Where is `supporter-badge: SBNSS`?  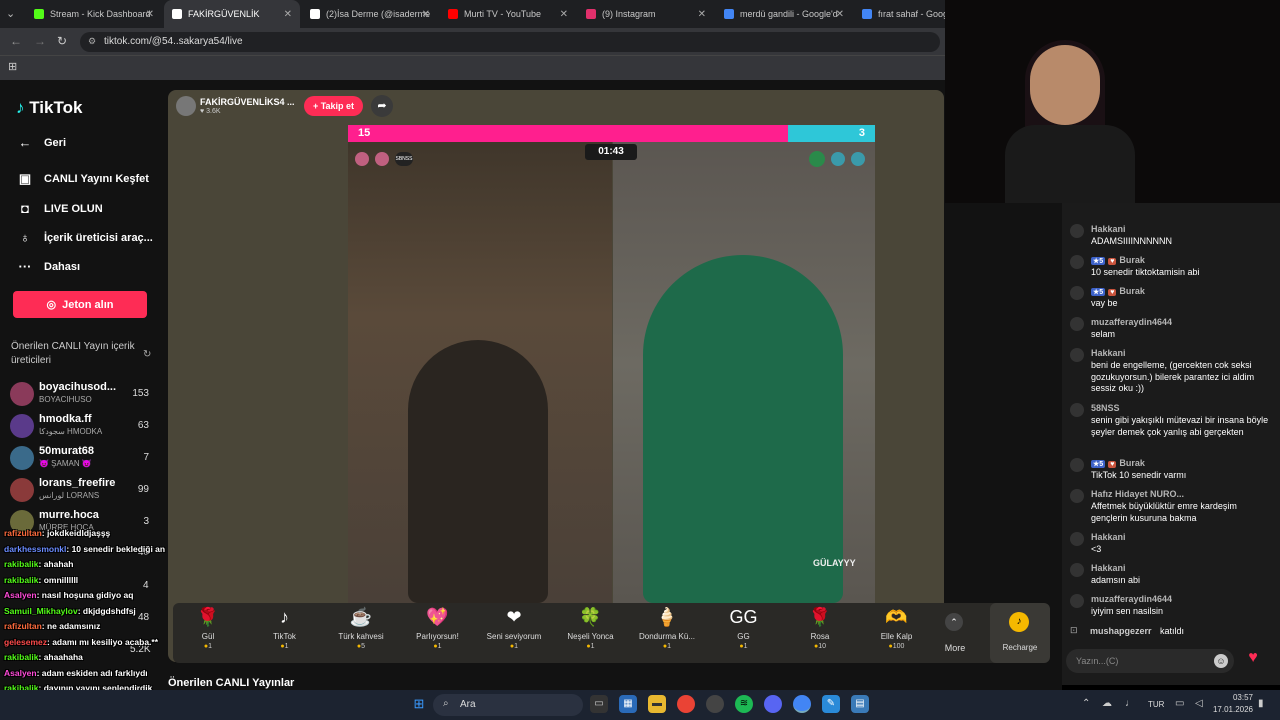 supporter-badge: SBNSS is located at coordinates (404, 159).